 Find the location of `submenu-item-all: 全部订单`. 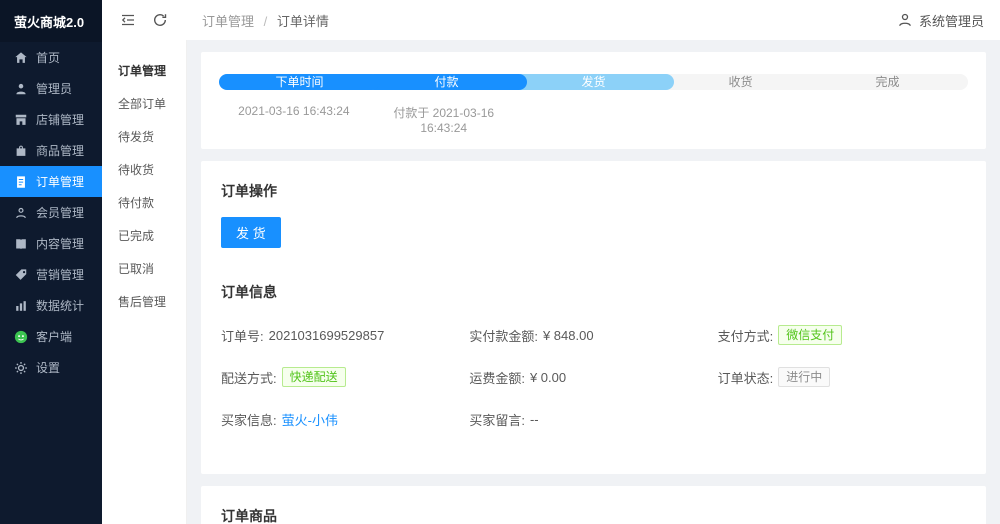

submenu-item-all: 全部订单 is located at coordinates (144, 103).